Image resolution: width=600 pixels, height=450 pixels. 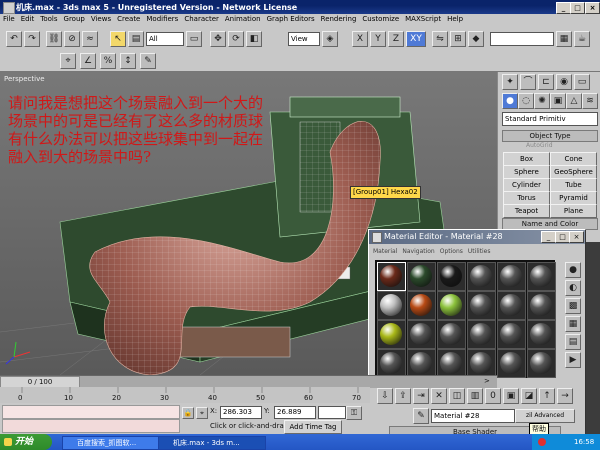 I want to click on maxscript-listener-mini, so click(x=91, y=412).